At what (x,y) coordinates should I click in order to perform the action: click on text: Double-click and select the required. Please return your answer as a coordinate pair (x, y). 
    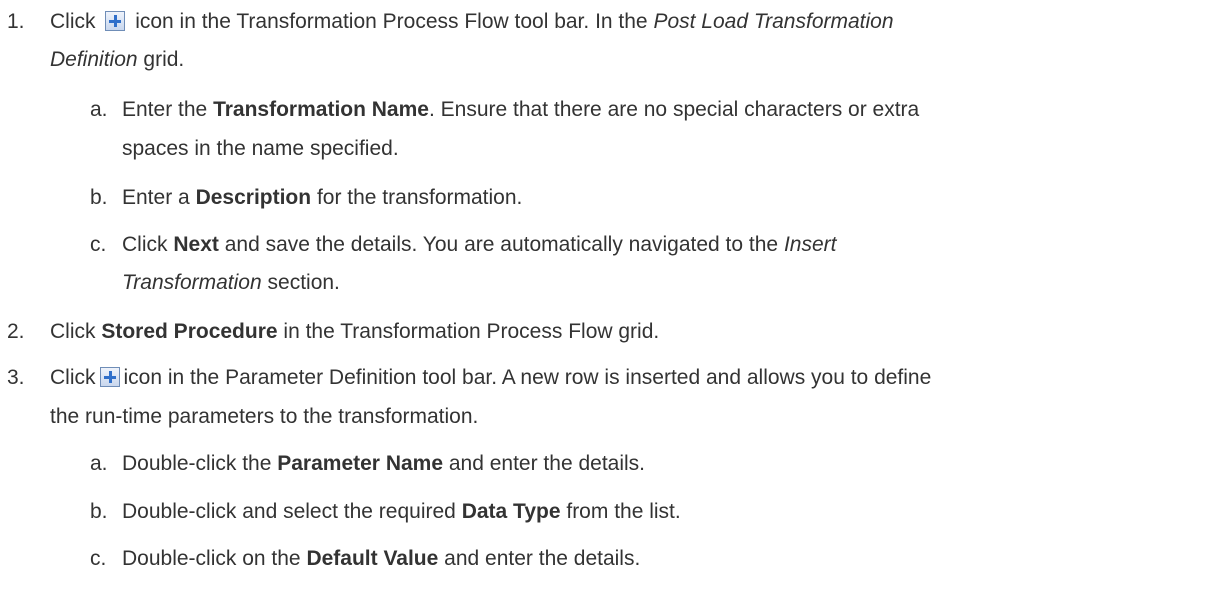
    Looking at the image, I should click on (289, 511).